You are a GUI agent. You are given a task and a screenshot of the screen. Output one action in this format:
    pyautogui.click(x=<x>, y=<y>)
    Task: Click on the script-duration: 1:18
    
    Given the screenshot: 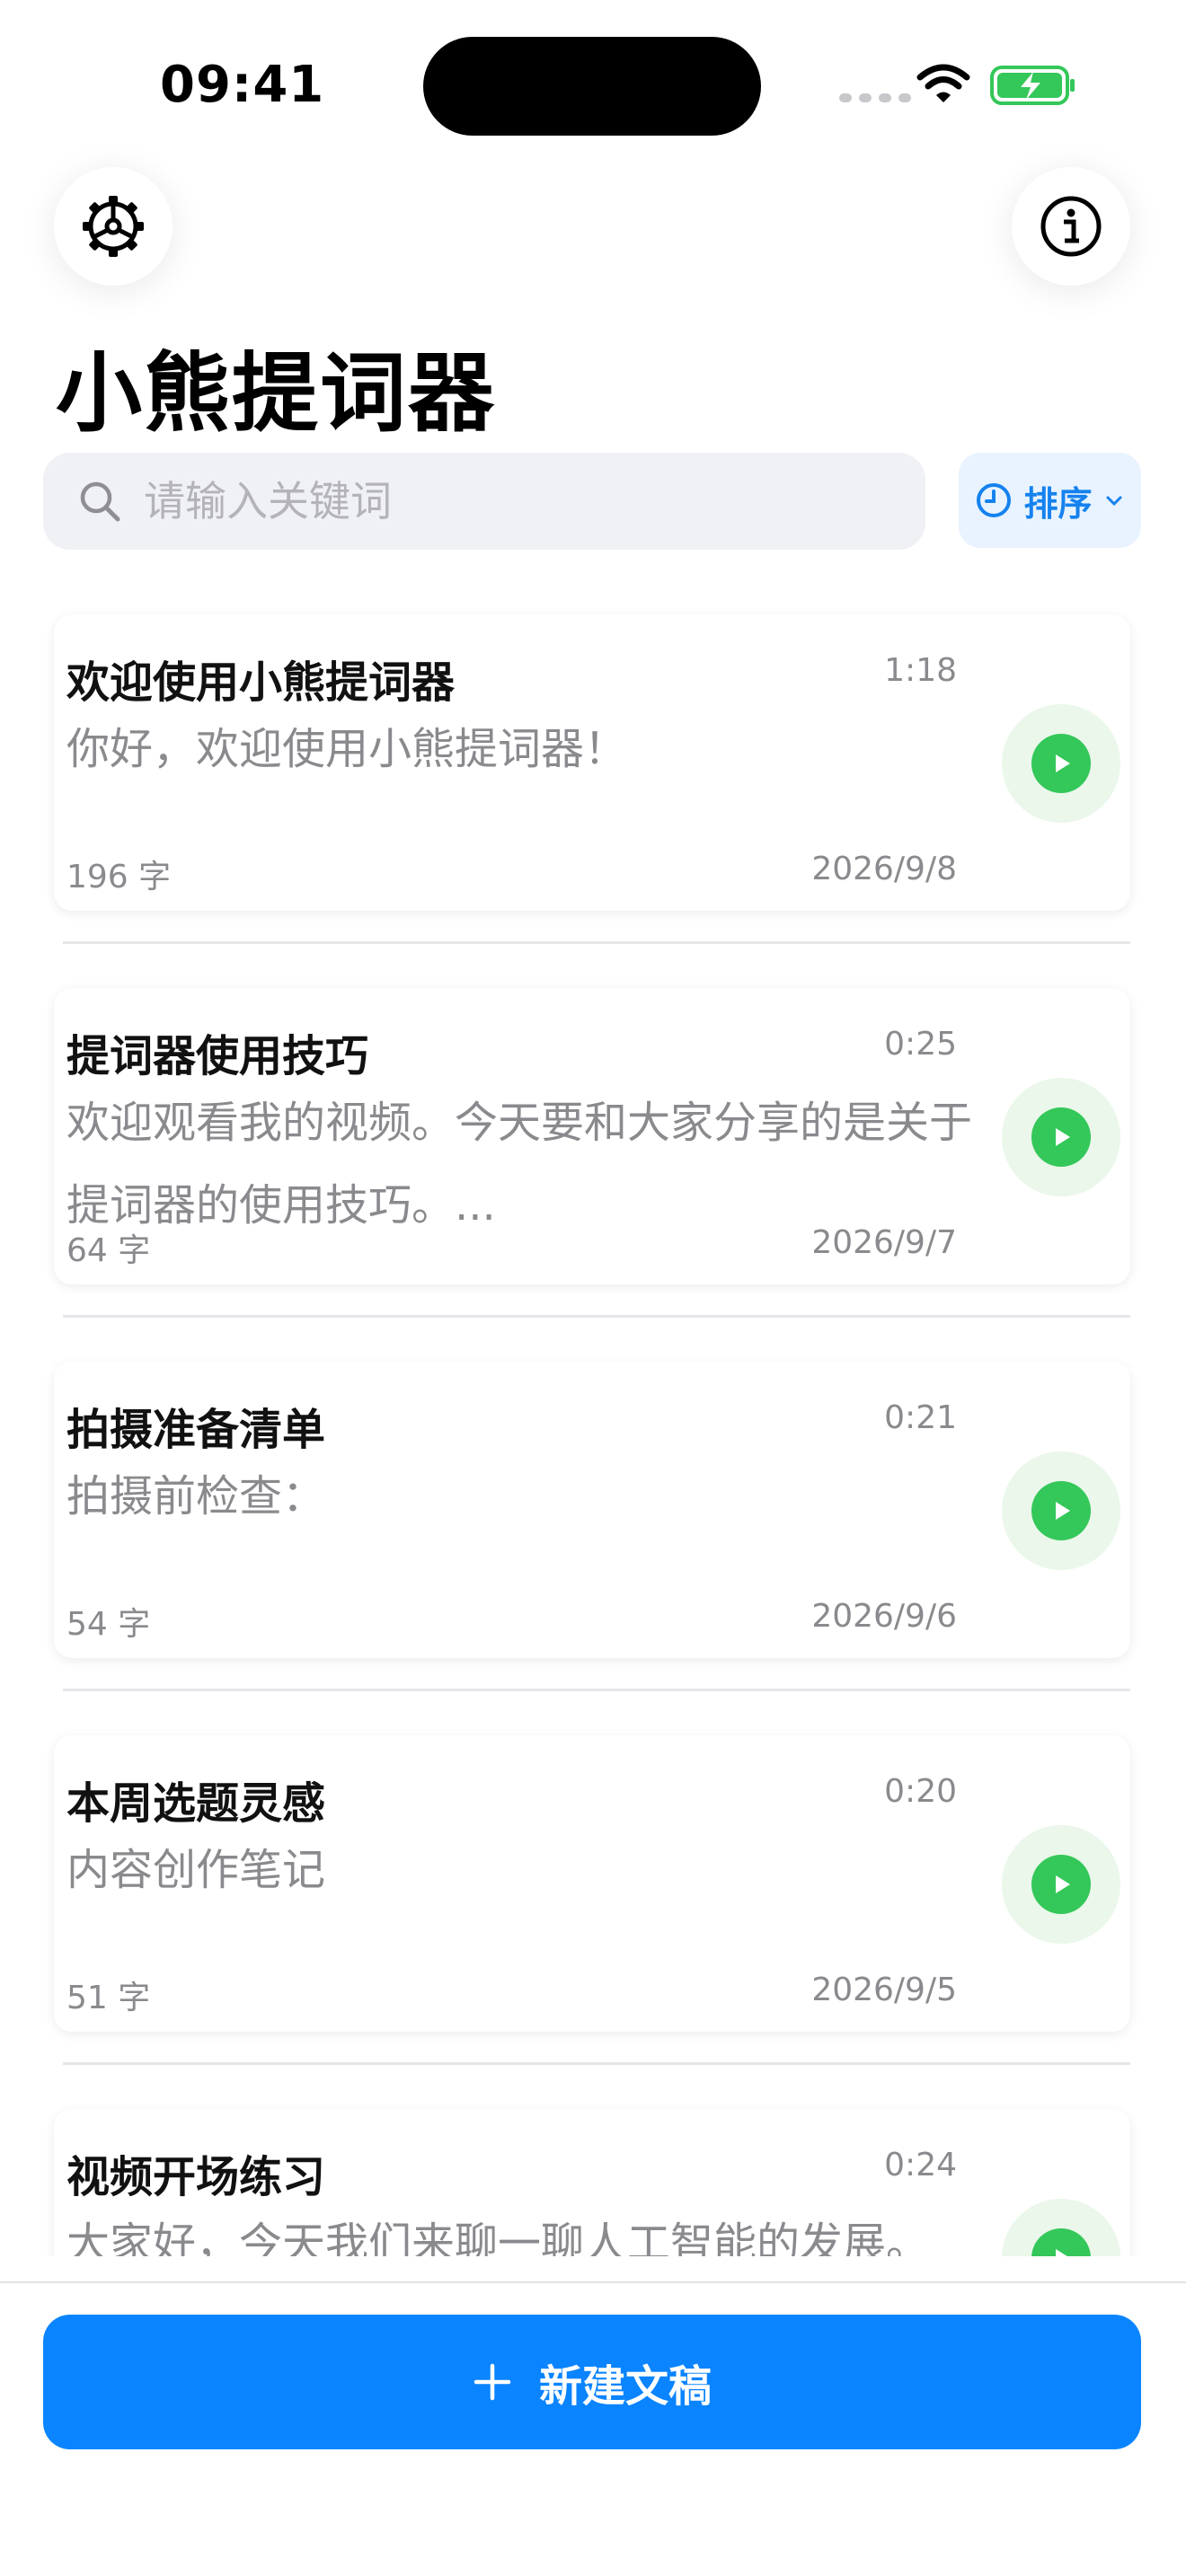 What is the action you would take?
    pyautogui.click(x=920, y=670)
    